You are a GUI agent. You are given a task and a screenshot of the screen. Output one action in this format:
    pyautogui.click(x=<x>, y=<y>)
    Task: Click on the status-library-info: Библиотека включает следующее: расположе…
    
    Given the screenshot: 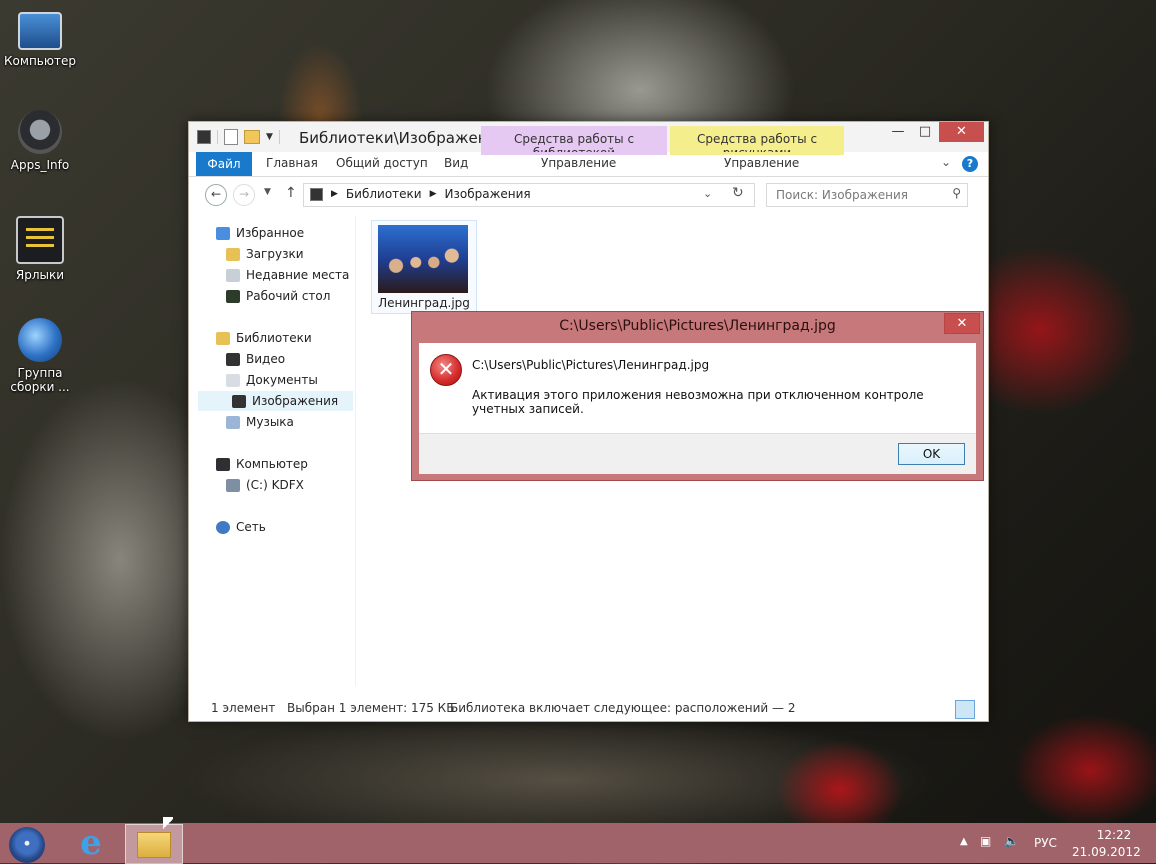 What is the action you would take?
    pyautogui.click(x=623, y=708)
    